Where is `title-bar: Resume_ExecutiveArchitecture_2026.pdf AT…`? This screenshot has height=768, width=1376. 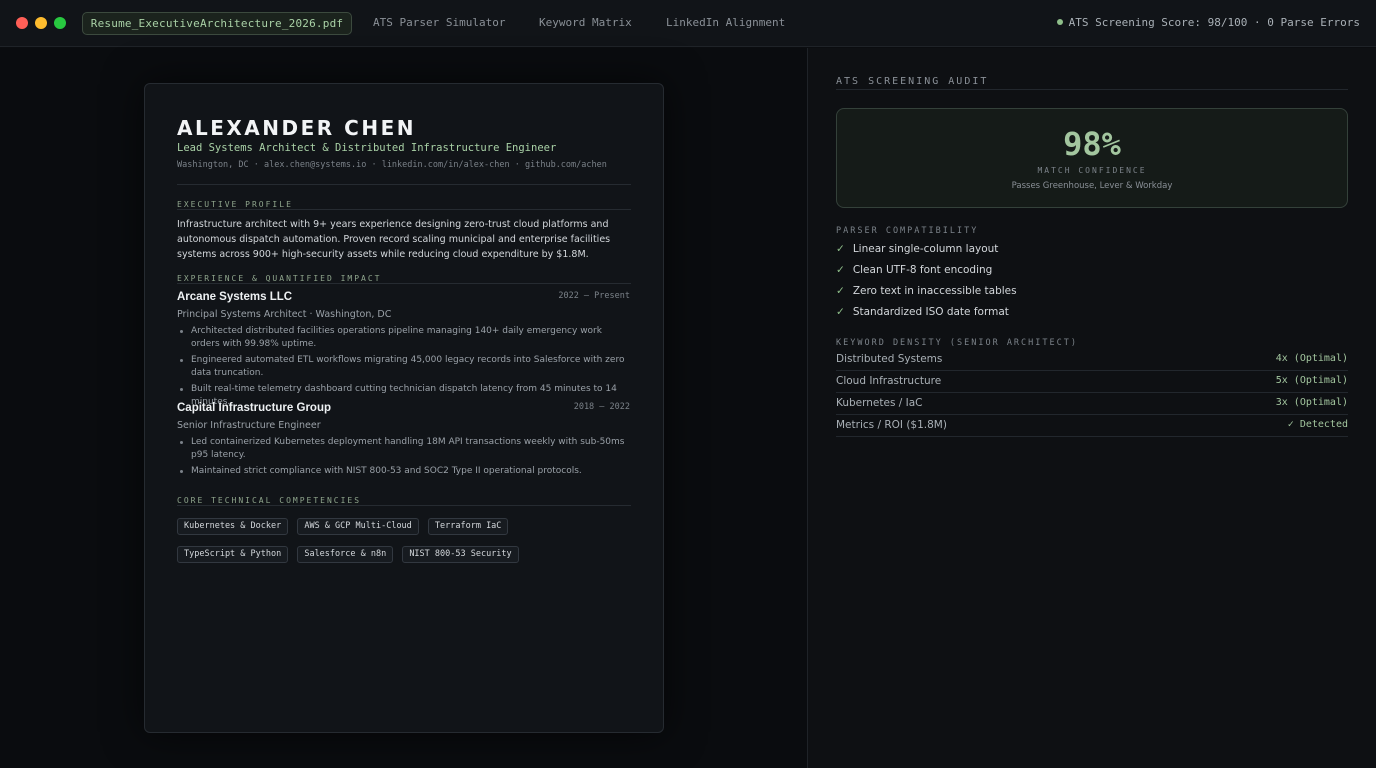 title-bar: Resume_ExecutiveArchitecture_2026.pdf AT… is located at coordinates (688, 23).